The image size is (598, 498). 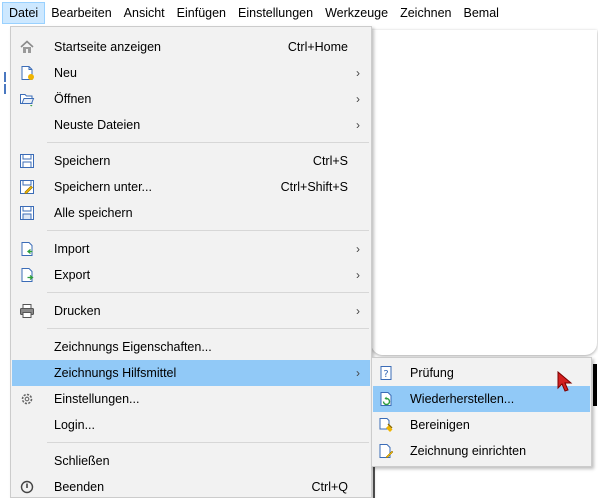 I want to click on open-folder-icon, so click(x=27, y=99).